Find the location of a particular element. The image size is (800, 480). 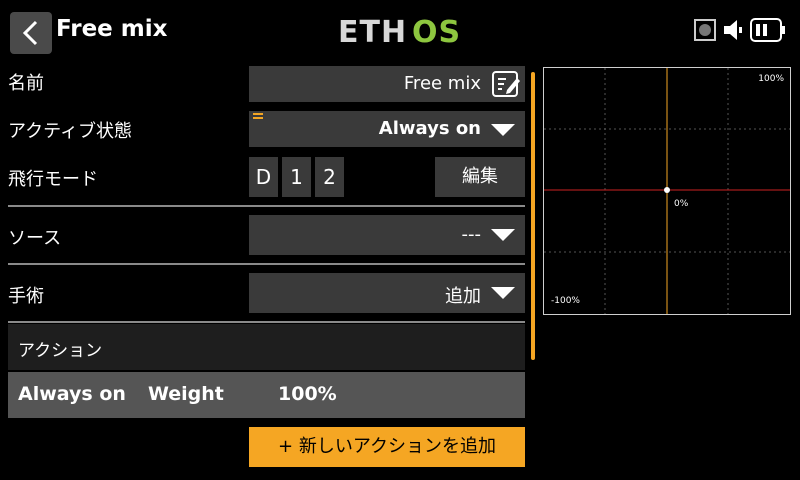

flight-mode-label: 飛行モード is located at coordinates (53, 179).